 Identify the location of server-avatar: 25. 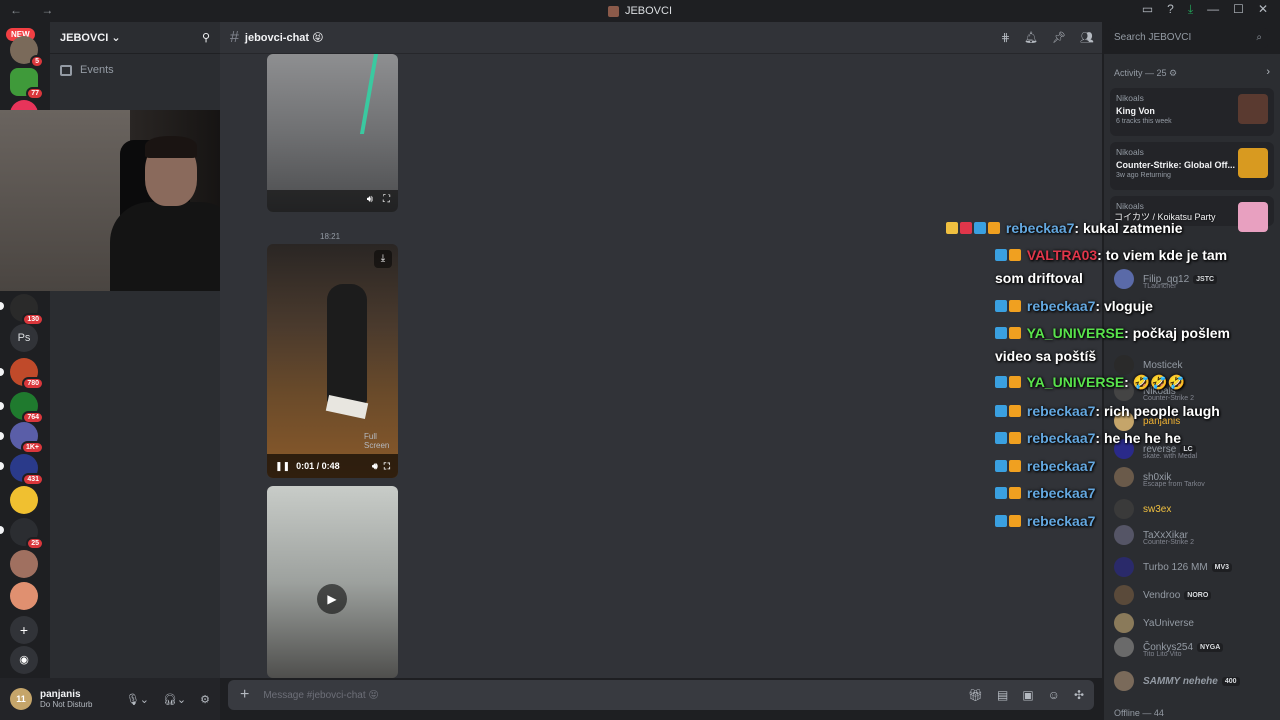
(27, 534).